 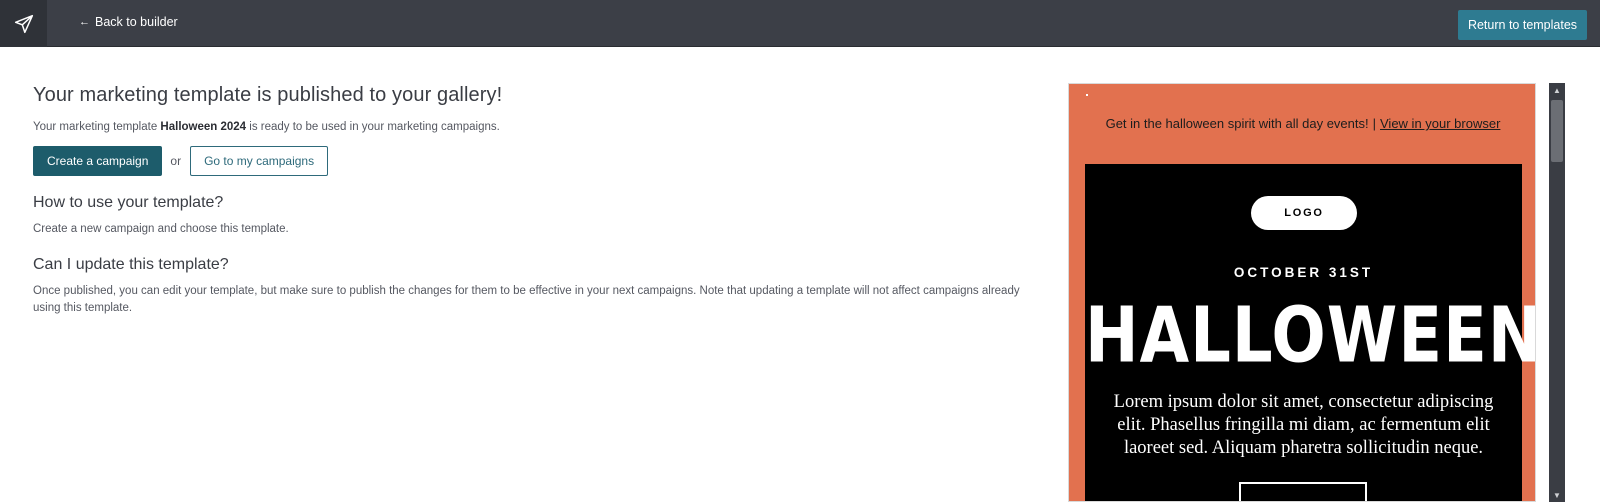 I want to click on return-to-templates-button: Return to templates, so click(x=1522, y=25).